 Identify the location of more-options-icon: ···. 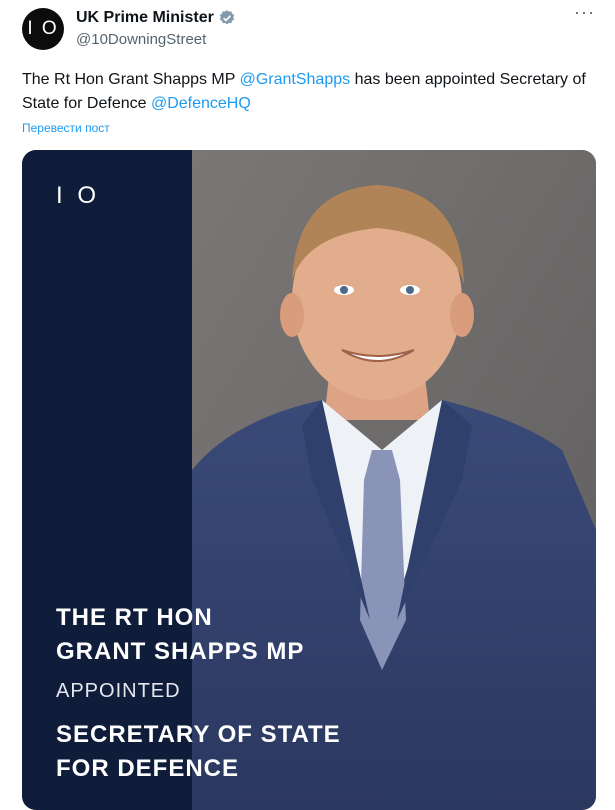
(584, 12).